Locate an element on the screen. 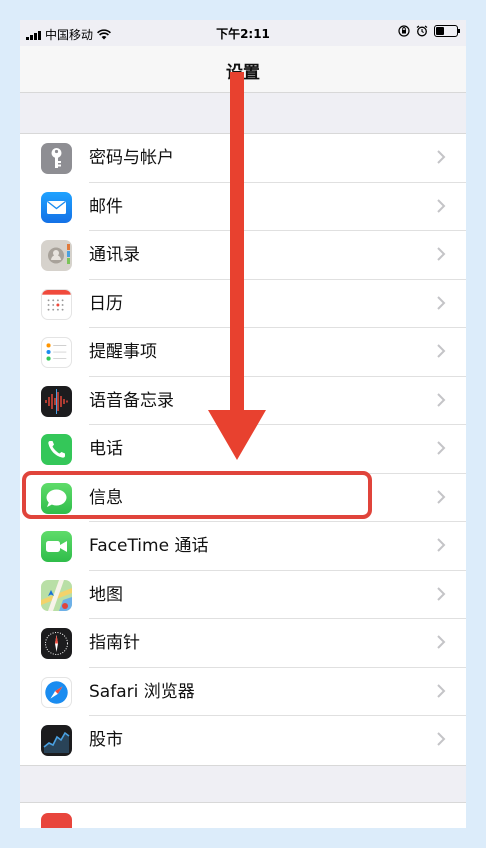  alarm-icon is located at coordinates (422, 31).